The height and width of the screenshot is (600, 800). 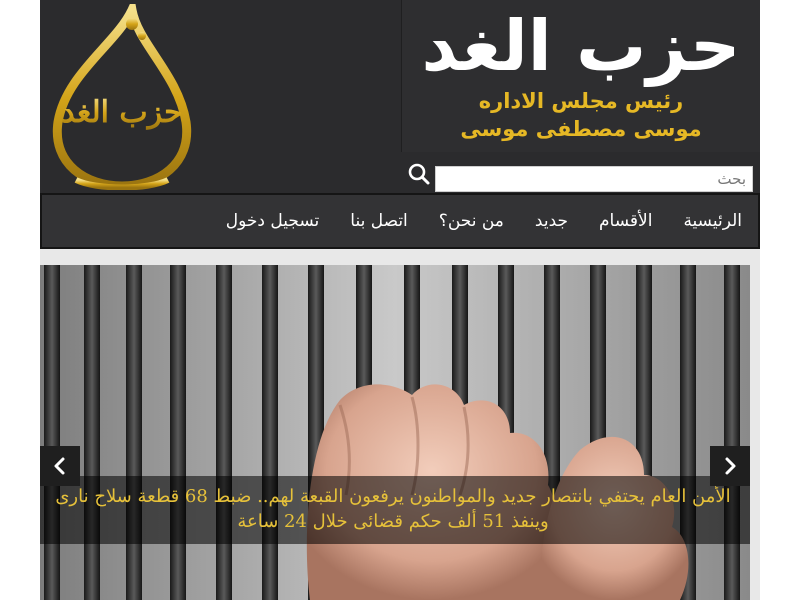 What do you see at coordinates (581, 129) in the screenshot?
I see `banner-subtitle-name: موسى مصطفى موسى` at bounding box center [581, 129].